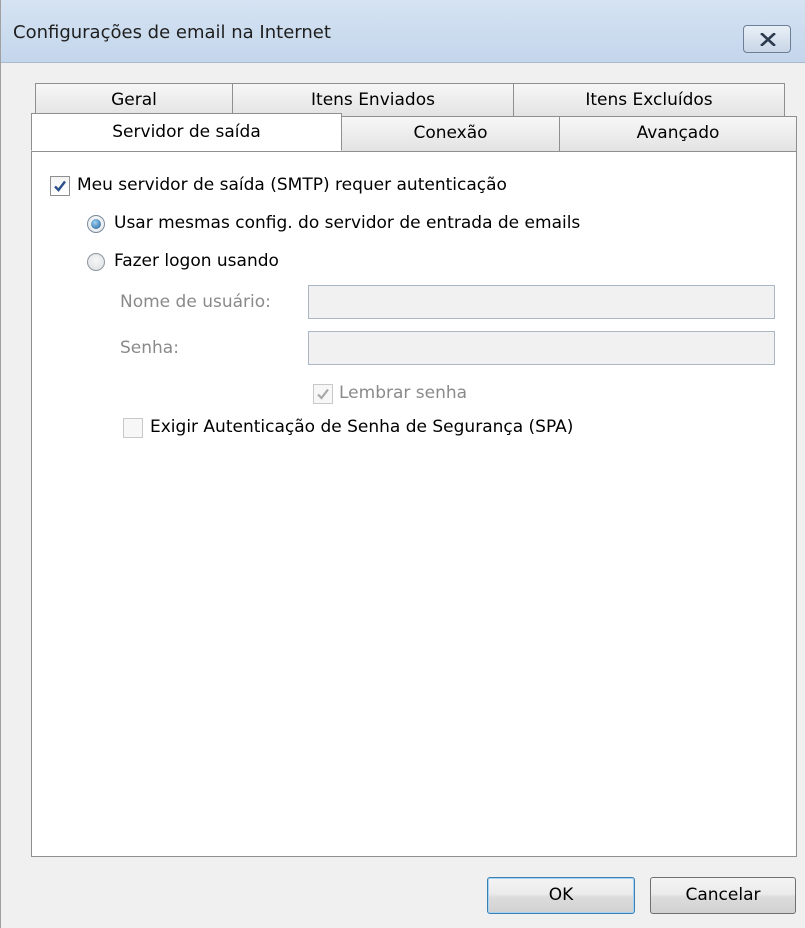 Image resolution: width=805 pixels, height=928 pixels. I want to click on tab-servidor-de-saida: Servidor de saída, so click(186, 132).